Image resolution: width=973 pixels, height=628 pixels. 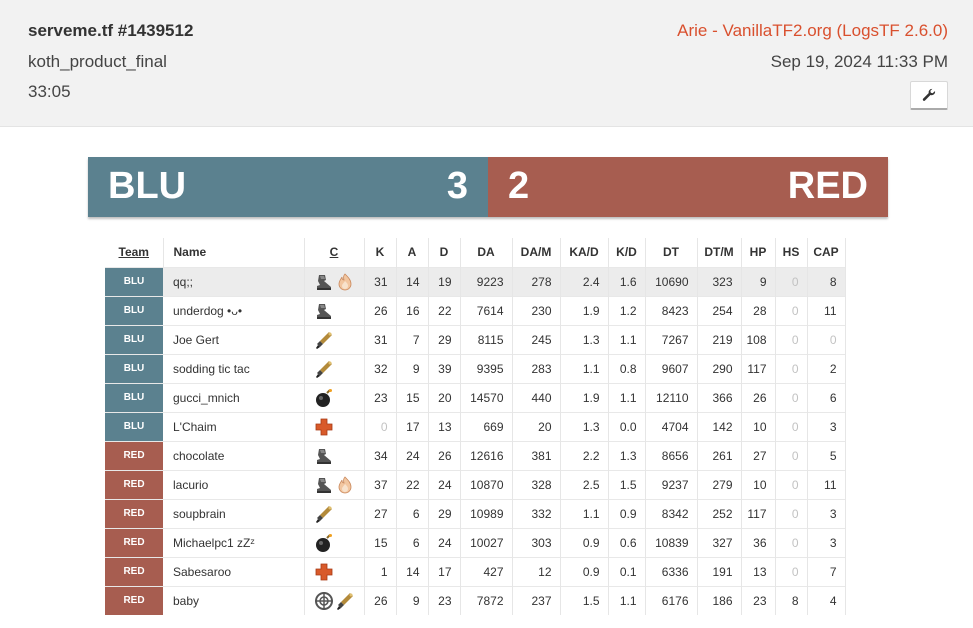 What do you see at coordinates (380, 397) in the screenshot?
I see `stat-kills: 23` at bounding box center [380, 397].